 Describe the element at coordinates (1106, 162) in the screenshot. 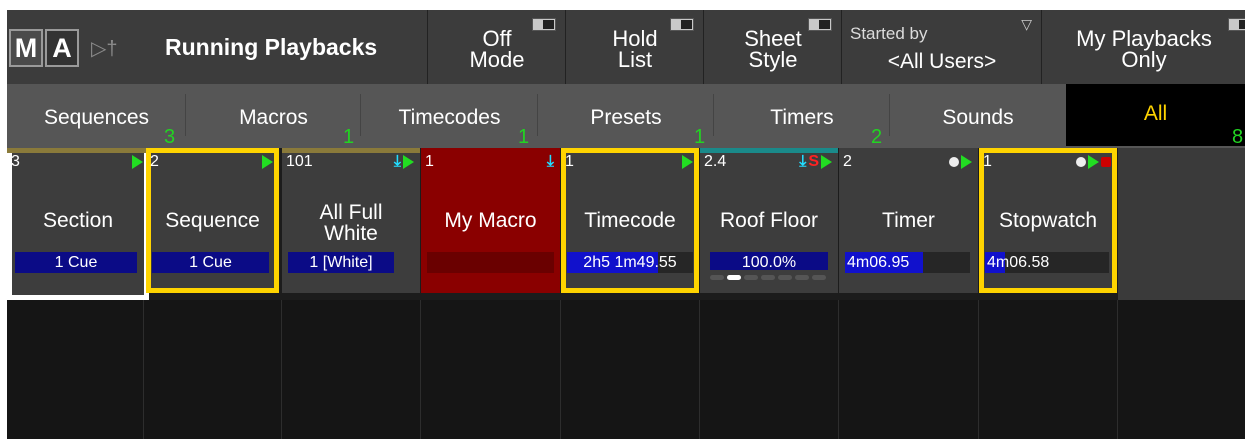

I see `lock-icon` at that location.